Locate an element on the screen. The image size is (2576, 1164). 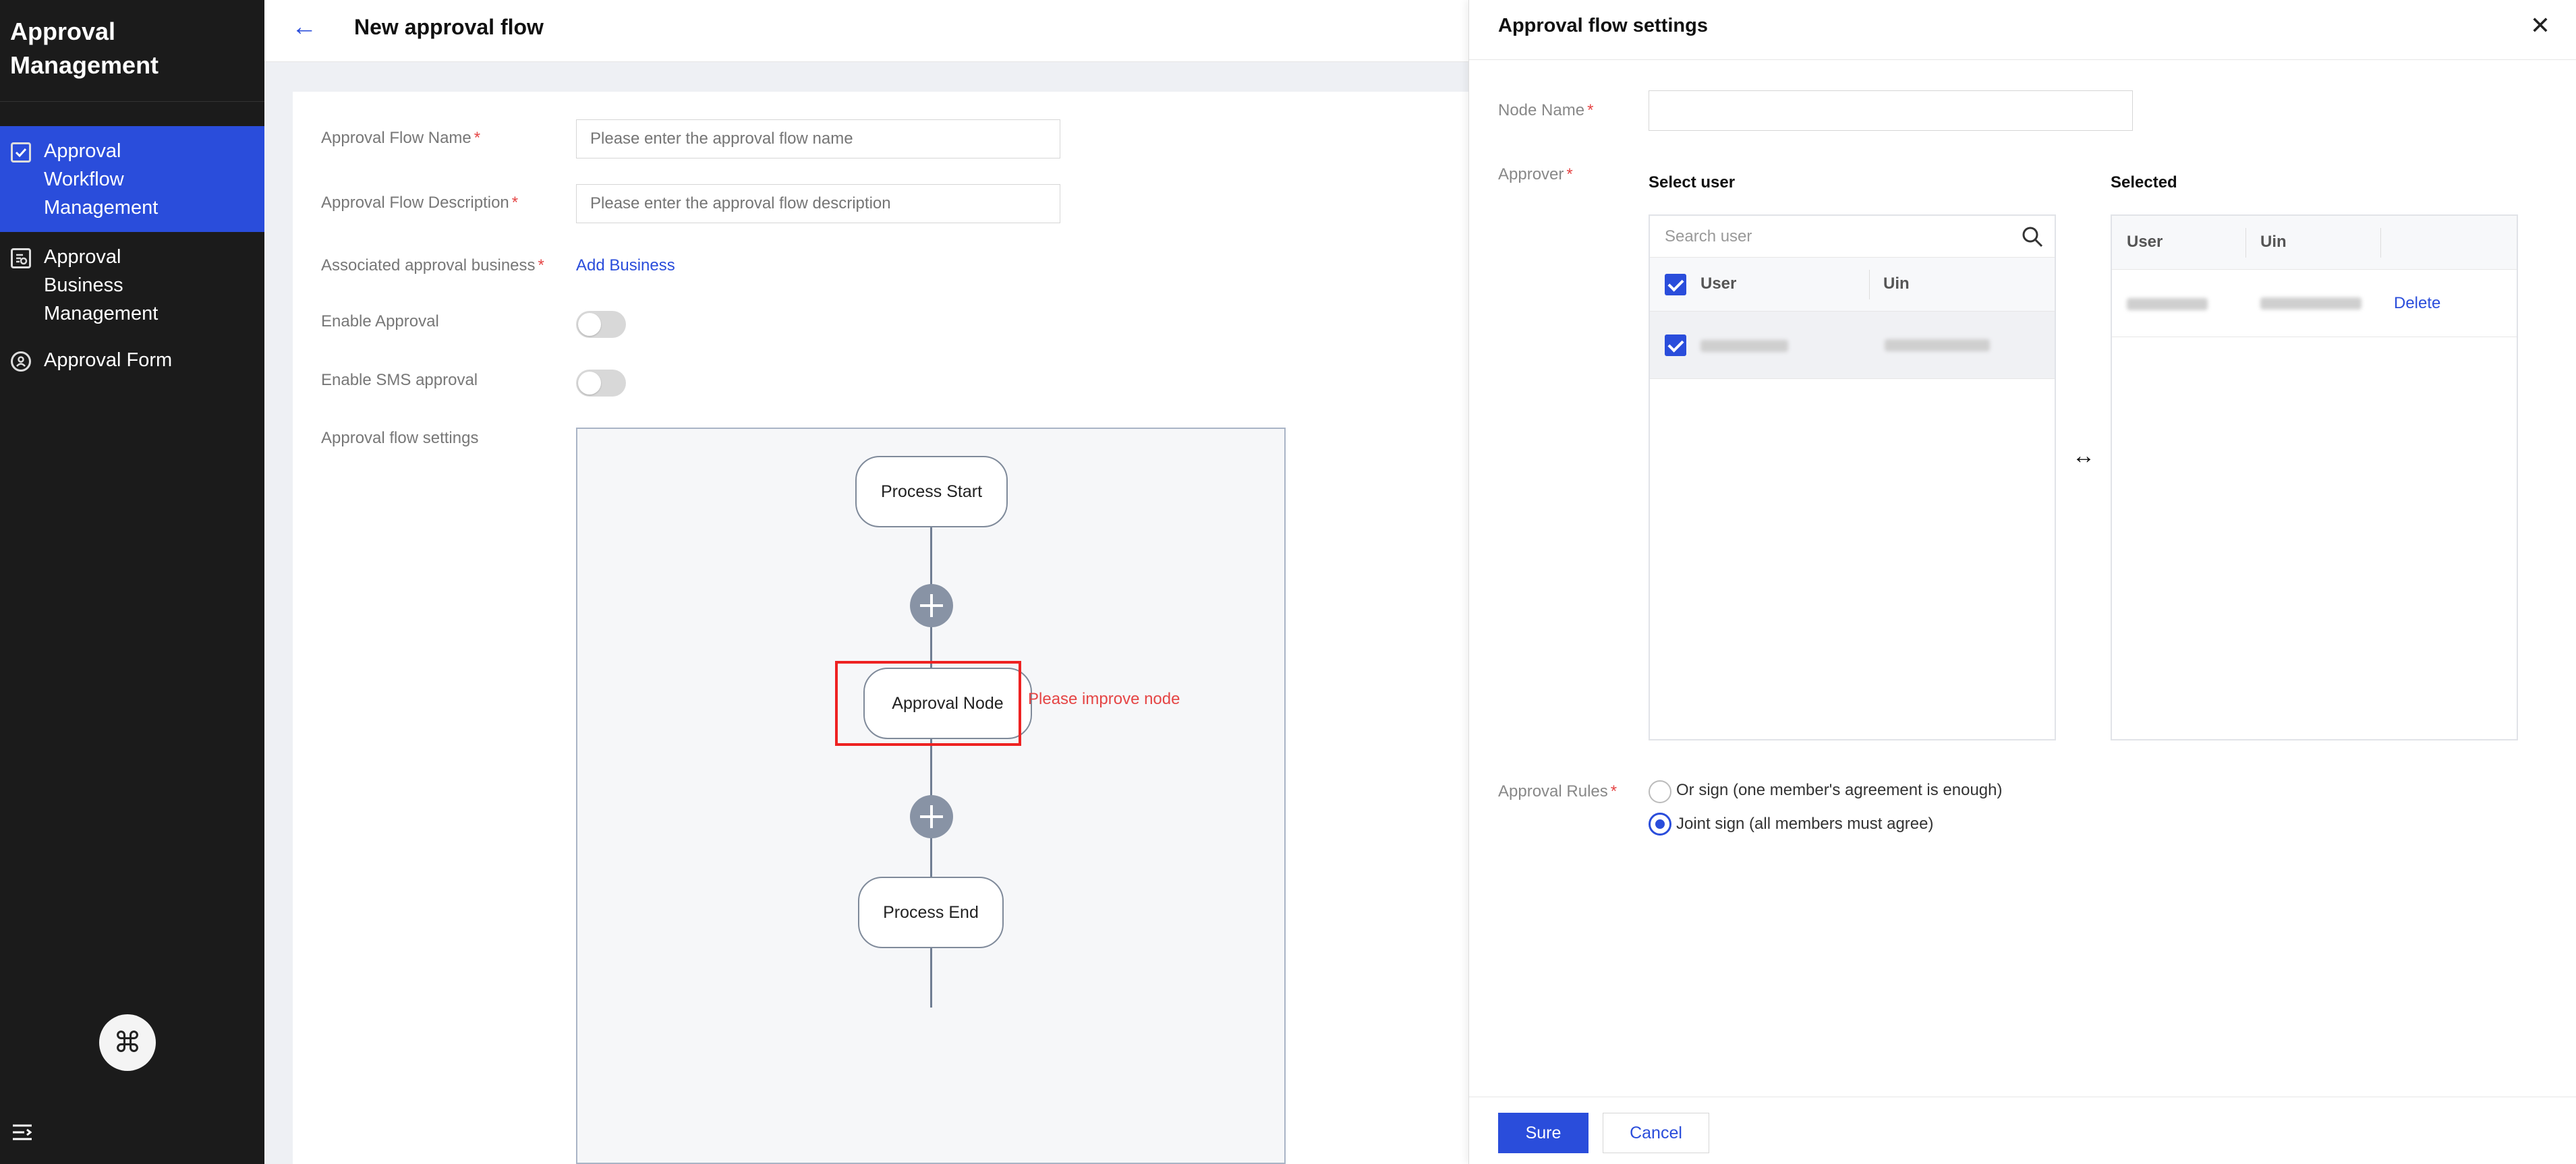
enable-approval-label: Enable Approval is located at coordinates (380, 321).